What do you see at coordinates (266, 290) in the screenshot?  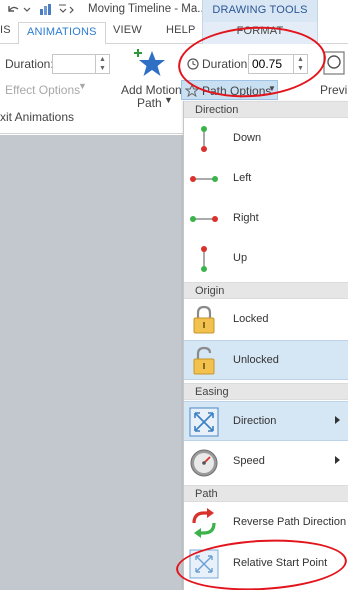 I see `section-origin: Origin` at bounding box center [266, 290].